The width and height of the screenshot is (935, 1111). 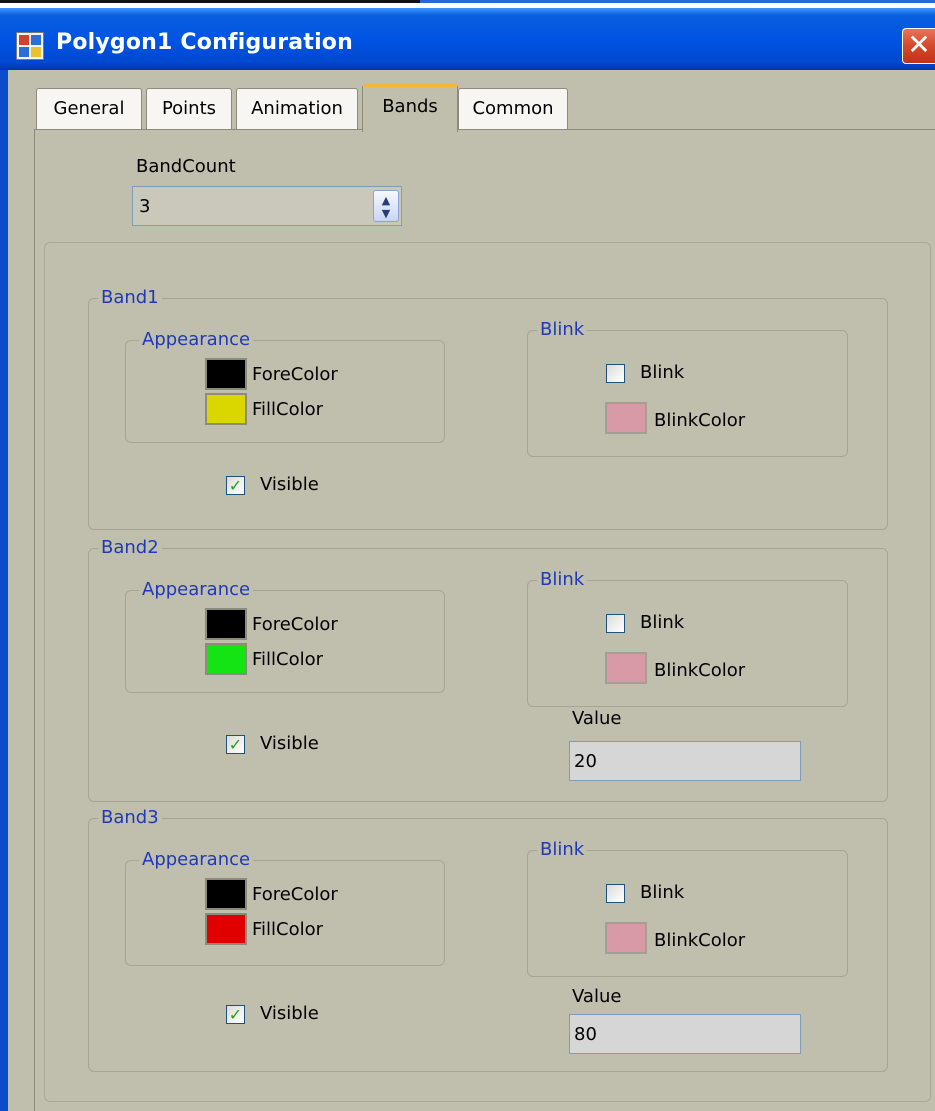 What do you see at coordinates (626, 418) in the screenshot?
I see `band1-blink-color-swatch` at bounding box center [626, 418].